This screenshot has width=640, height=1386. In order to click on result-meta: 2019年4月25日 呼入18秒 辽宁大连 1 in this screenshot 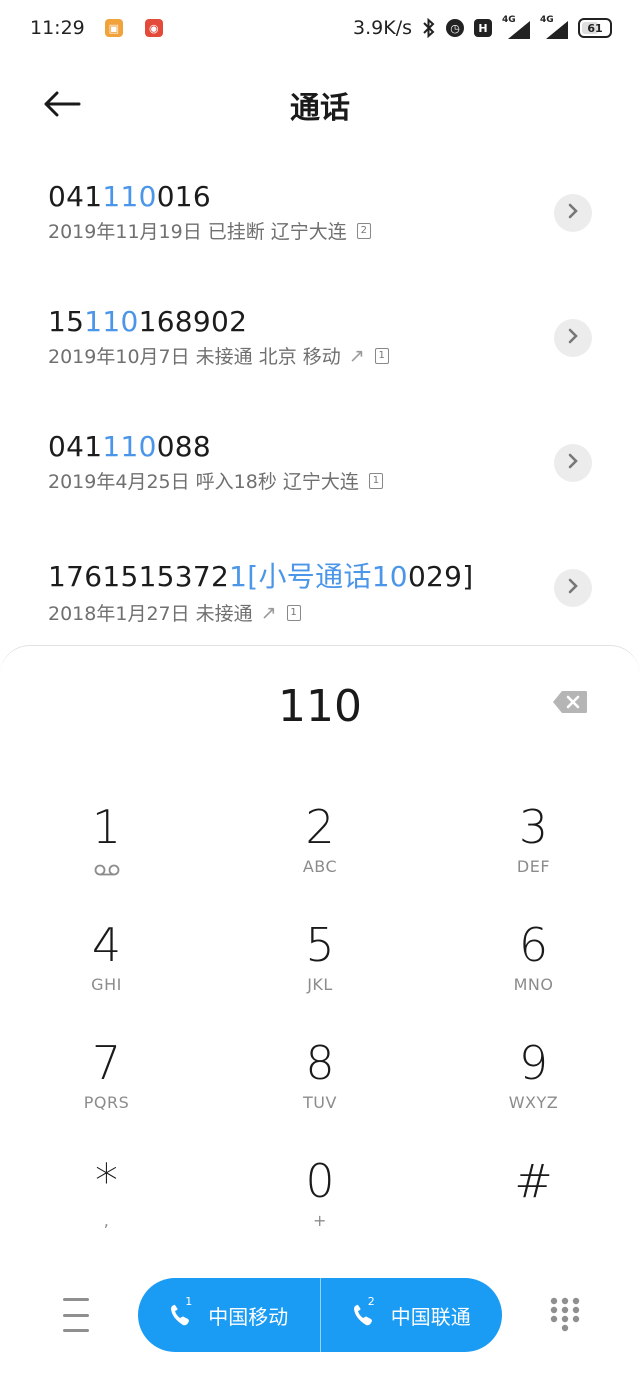, I will do `click(320, 480)`.